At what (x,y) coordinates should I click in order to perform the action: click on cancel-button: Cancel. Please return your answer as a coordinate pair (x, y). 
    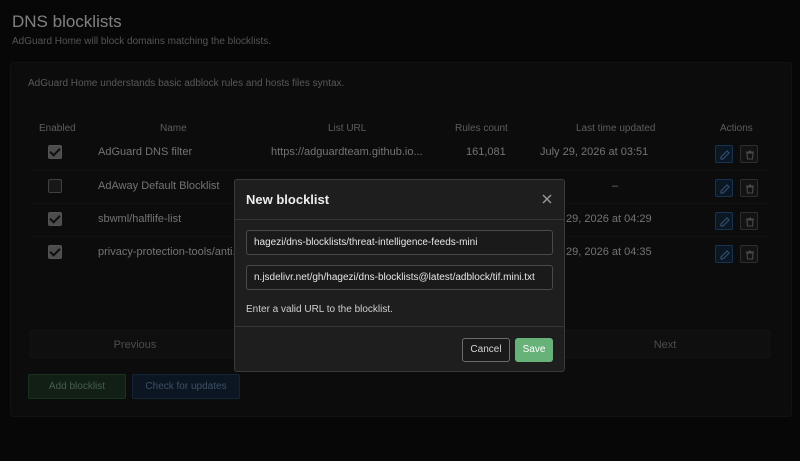
    Looking at the image, I should click on (486, 350).